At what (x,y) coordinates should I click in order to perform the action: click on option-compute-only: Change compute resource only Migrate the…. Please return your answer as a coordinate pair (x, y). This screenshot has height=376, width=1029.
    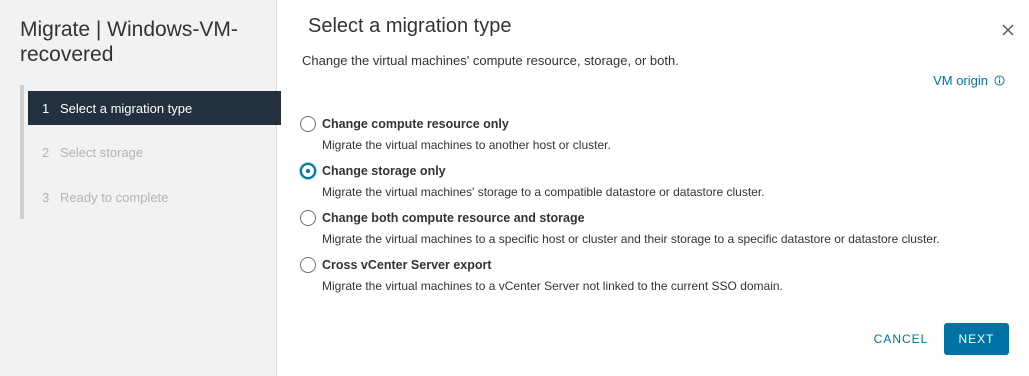
    Looking at the image, I should click on (660, 134).